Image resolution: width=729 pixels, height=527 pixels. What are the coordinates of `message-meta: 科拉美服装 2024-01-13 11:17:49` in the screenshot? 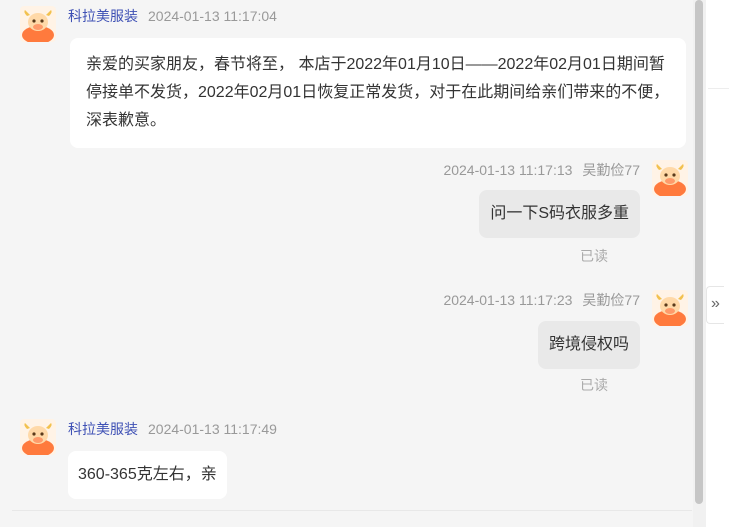 It's located at (172, 429).